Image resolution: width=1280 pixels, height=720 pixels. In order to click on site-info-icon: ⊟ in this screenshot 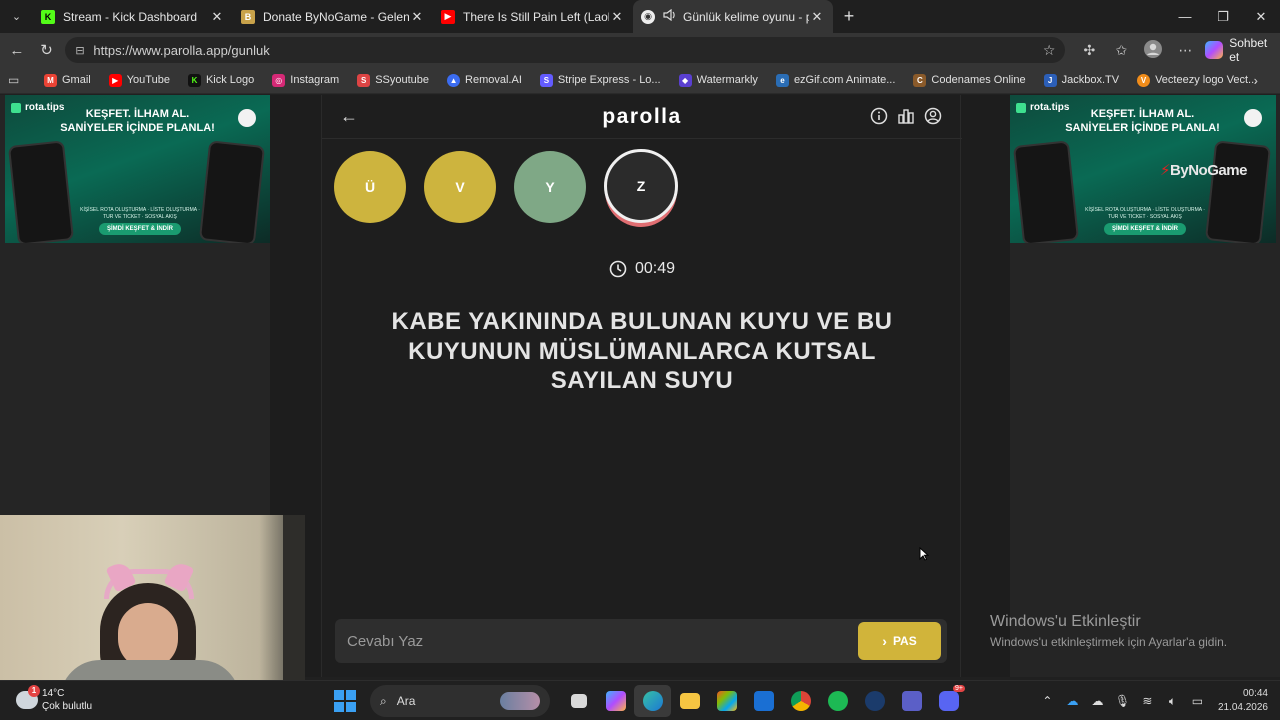, I will do `click(84, 50)`.